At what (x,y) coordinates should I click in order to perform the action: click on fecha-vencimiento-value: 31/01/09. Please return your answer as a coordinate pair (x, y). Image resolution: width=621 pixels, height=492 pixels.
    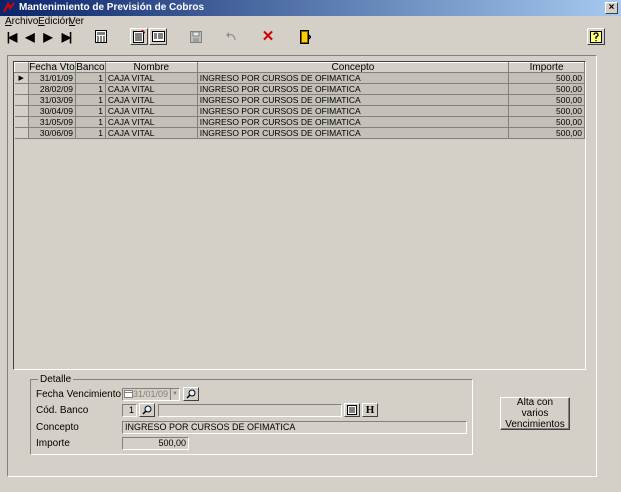
    Looking at the image, I should click on (151, 394).